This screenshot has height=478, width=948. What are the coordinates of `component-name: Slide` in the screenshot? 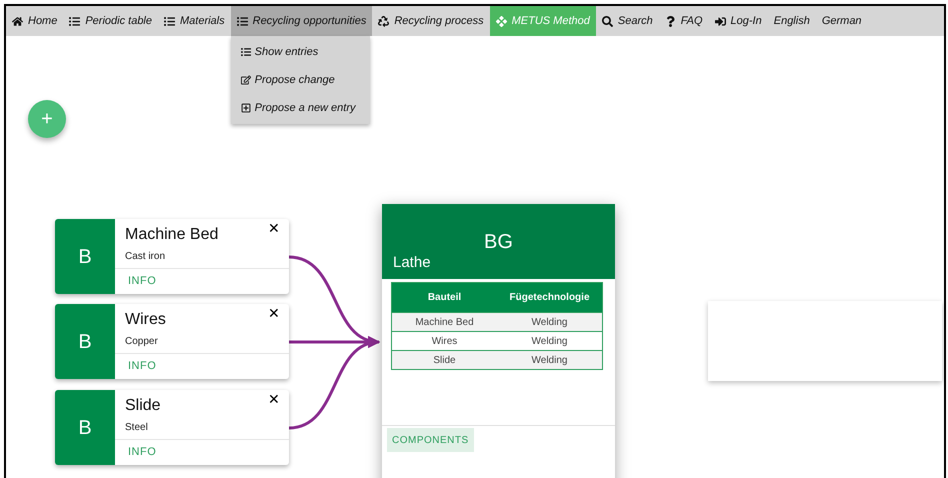 It's located at (143, 406).